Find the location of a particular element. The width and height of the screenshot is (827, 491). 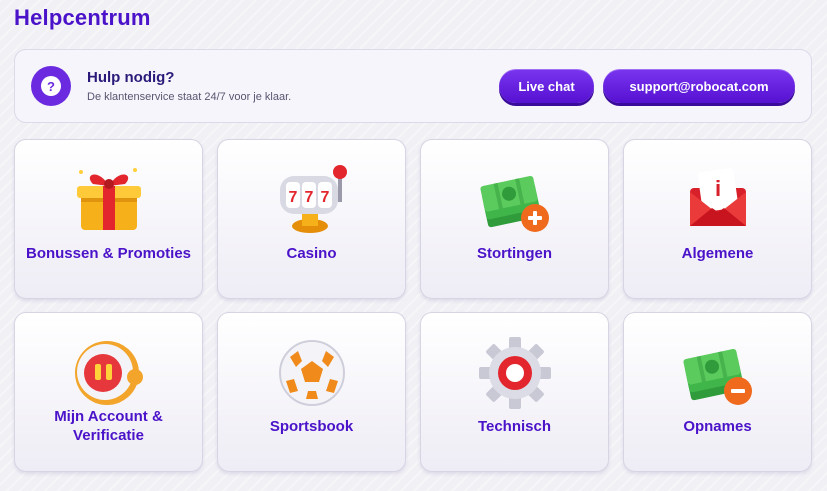

category-label: Mijn Account & Verificatie is located at coordinates (108, 426).